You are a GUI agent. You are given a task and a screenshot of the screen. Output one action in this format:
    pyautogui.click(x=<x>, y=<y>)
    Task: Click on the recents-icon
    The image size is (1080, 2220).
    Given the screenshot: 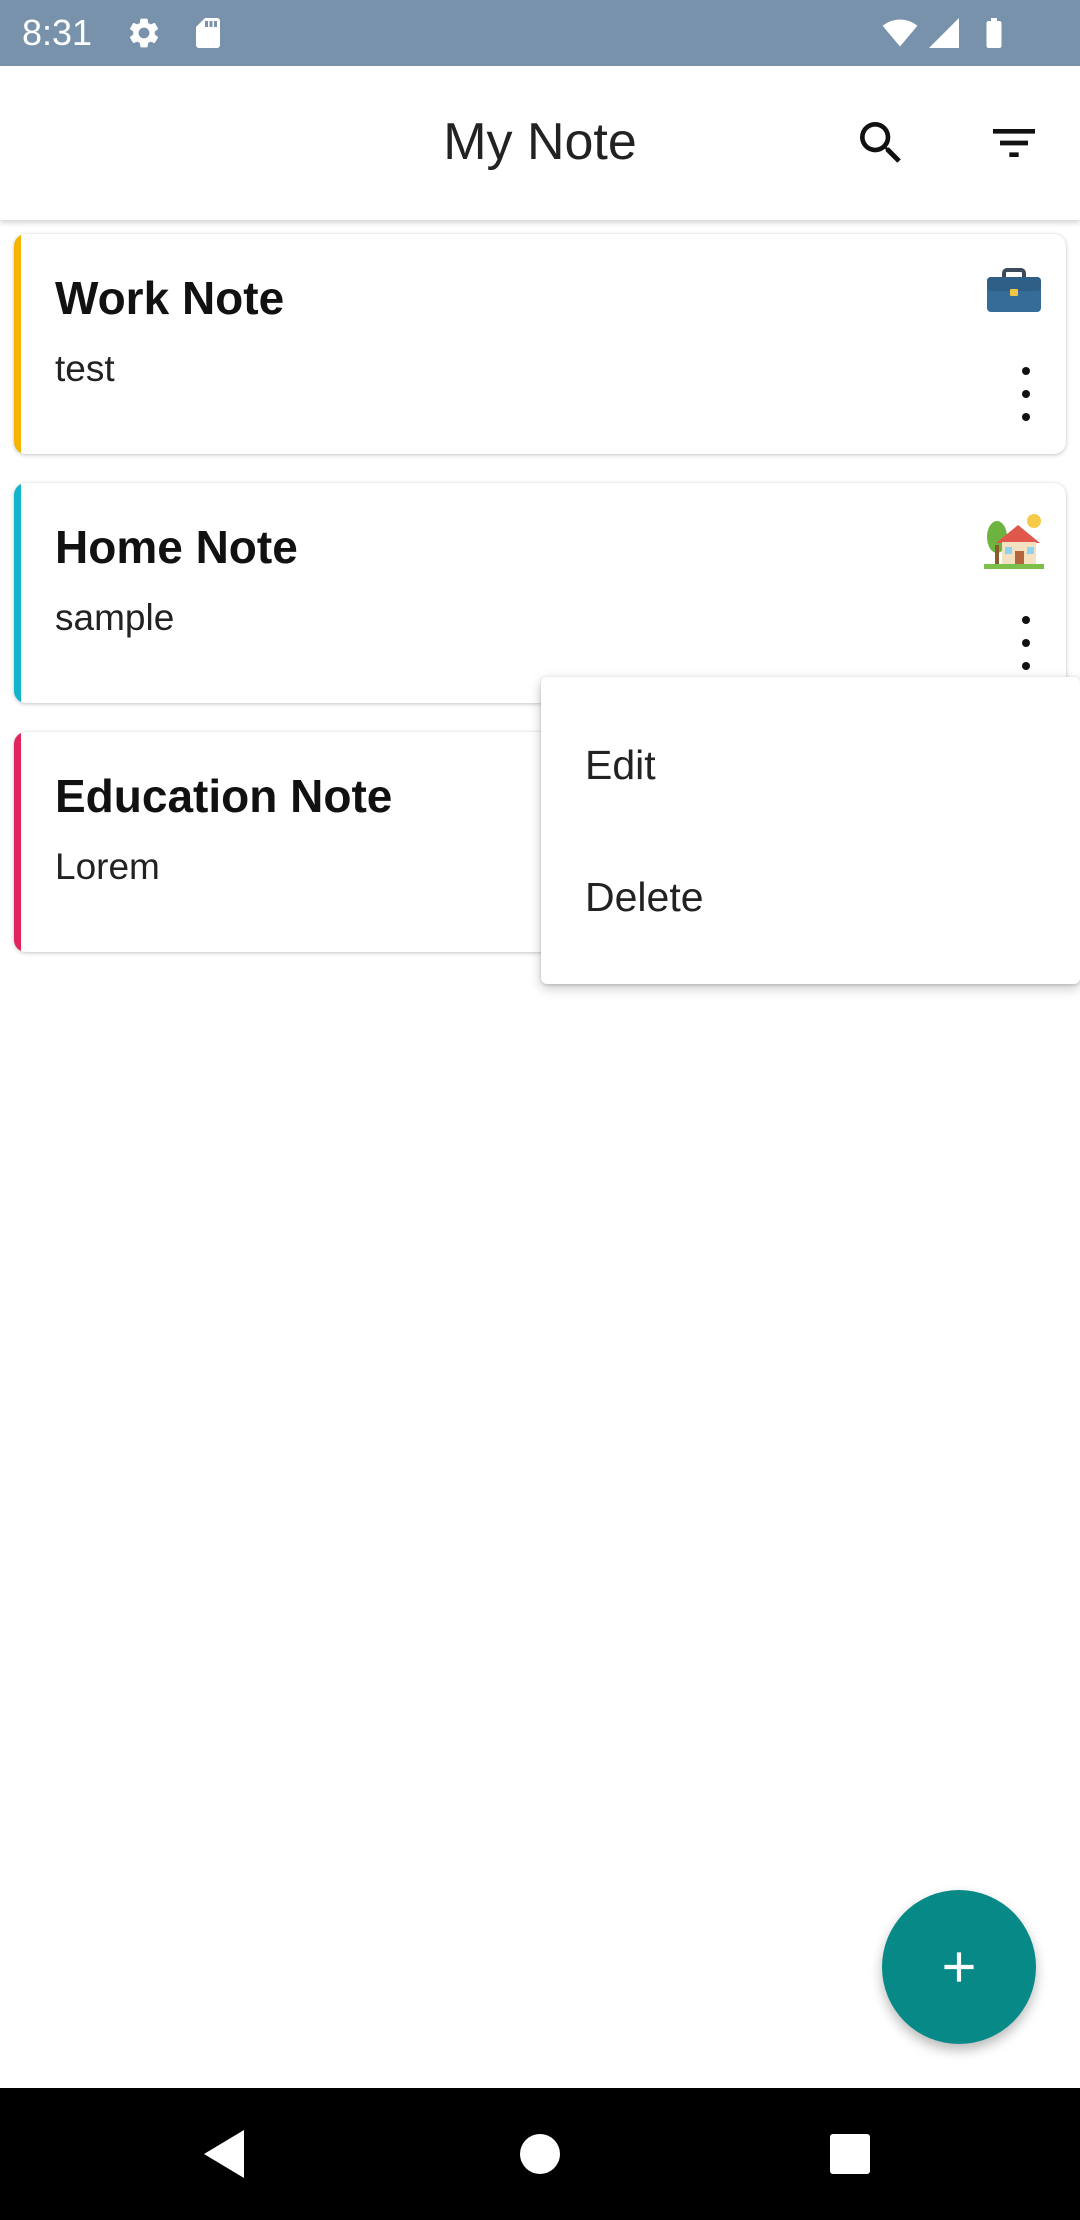 What is the action you would take?
    pyautogui.click(x=850, y=2154)
    